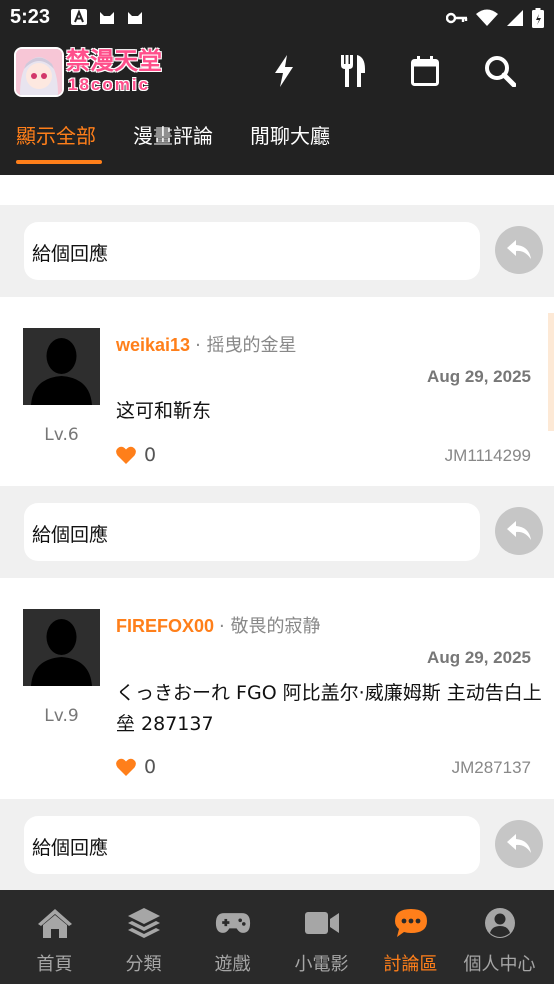  Describe the element at coordinates (487, 17) in the screenshot. I see `wifi-icon` at that location.